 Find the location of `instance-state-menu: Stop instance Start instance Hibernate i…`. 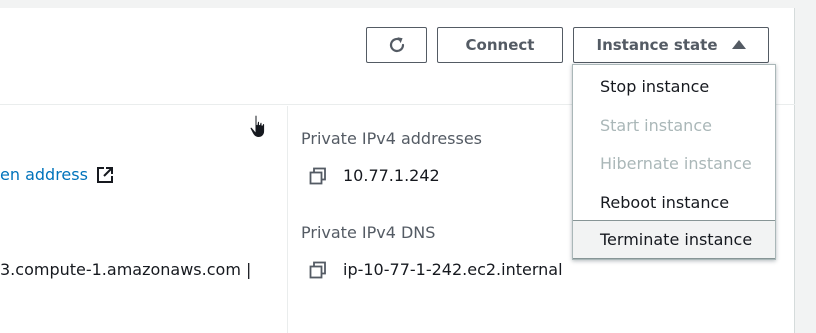

instance-state-menu: Stop instance Start instance Hibernate i… is located at coordinates (674, 162).